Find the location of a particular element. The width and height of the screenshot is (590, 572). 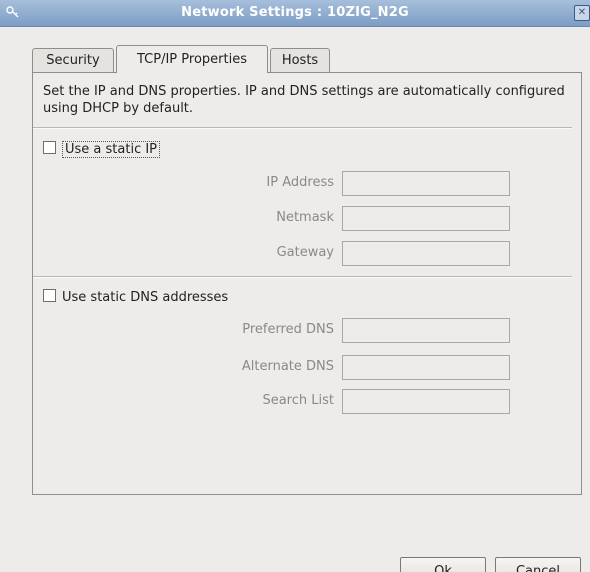

static-dns-checkbox-row: Use static DNS addresses is located at coordinates (135, 298).